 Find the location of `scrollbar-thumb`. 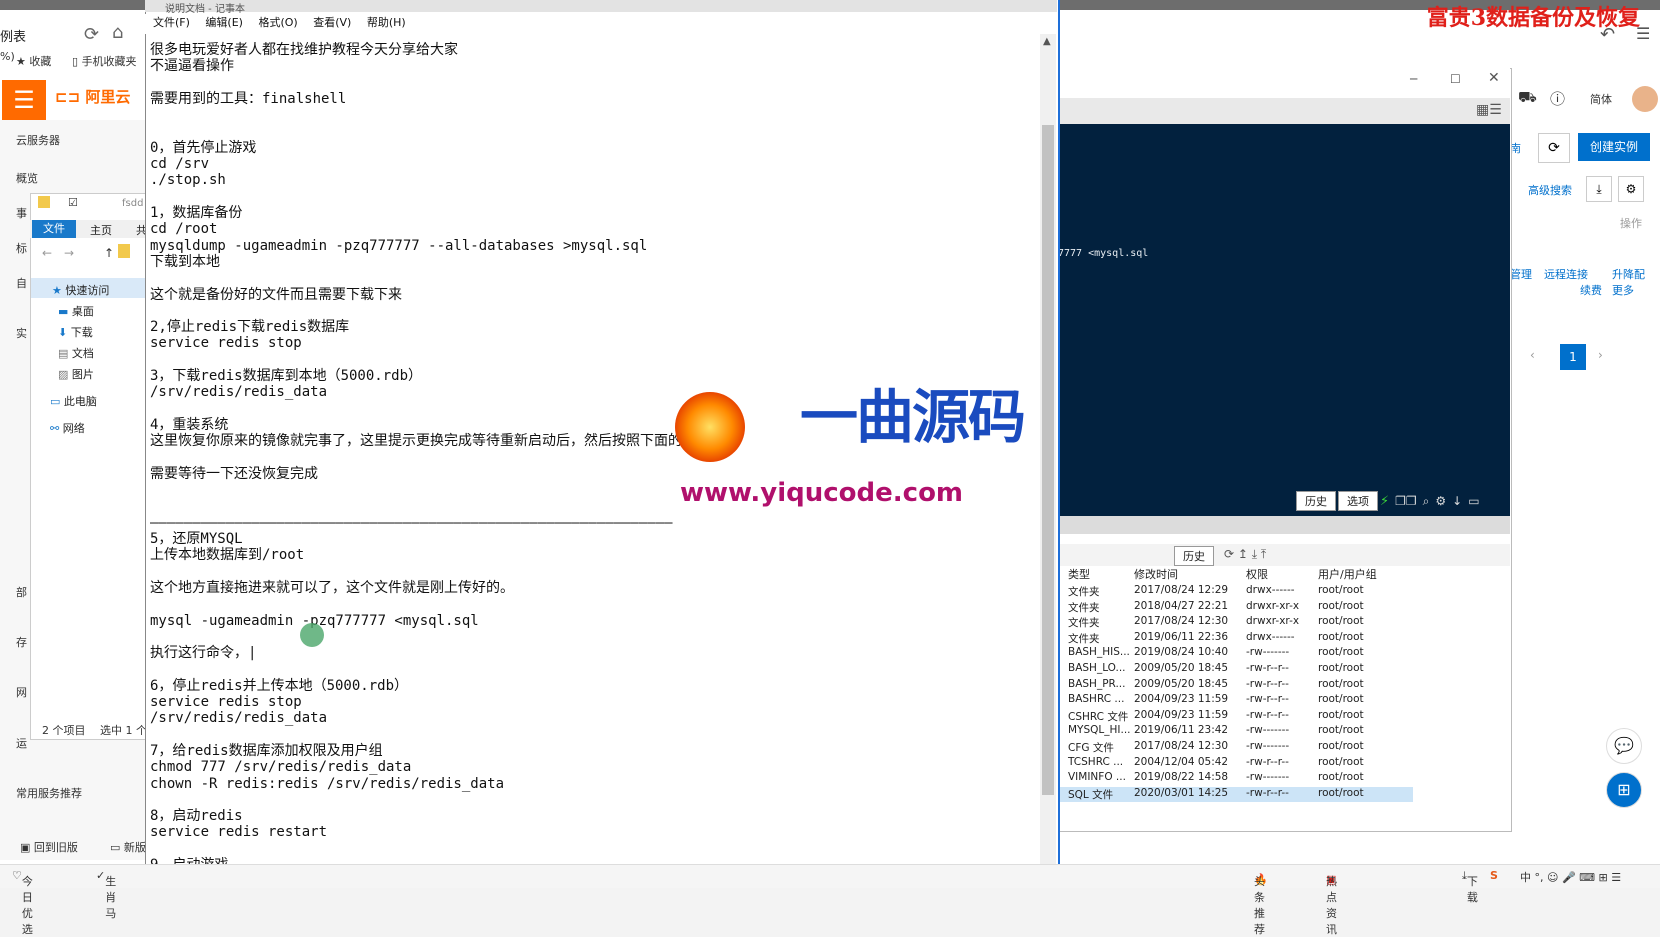

scrollbar-thumb is located at coordinates (1048, 460).